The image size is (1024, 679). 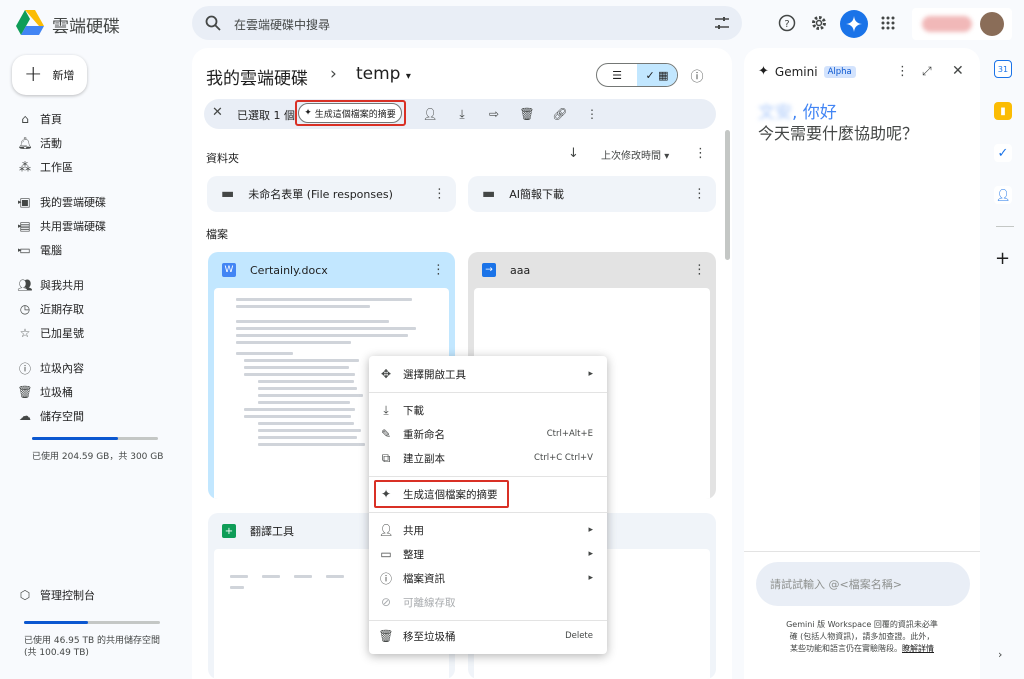 I want to click on sidebar-item-computers: ▸ ▭ 電腦, so click(x=97, y=250).